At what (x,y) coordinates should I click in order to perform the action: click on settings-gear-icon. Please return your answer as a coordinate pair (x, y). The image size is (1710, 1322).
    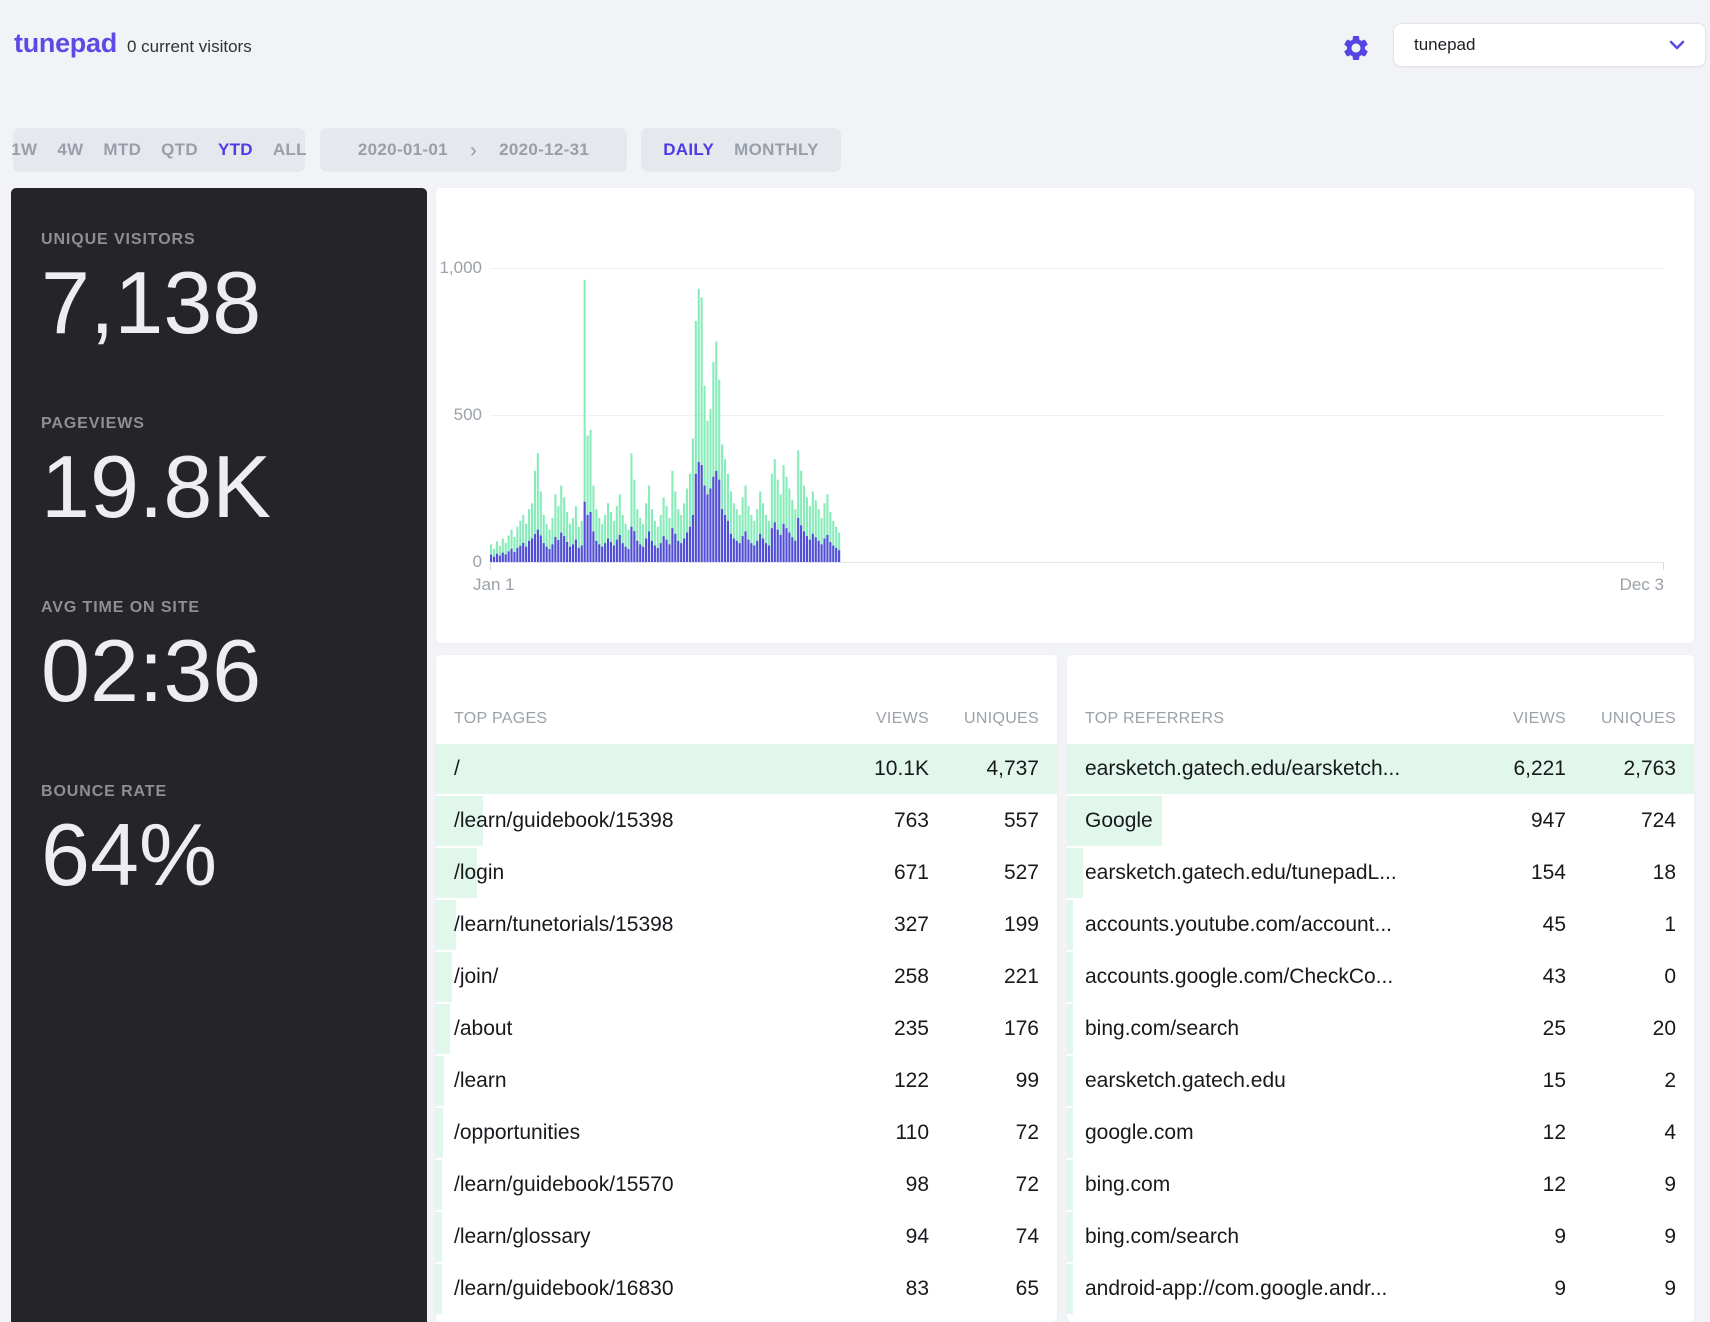
    Looking at the image, I should click on (1356, 48).